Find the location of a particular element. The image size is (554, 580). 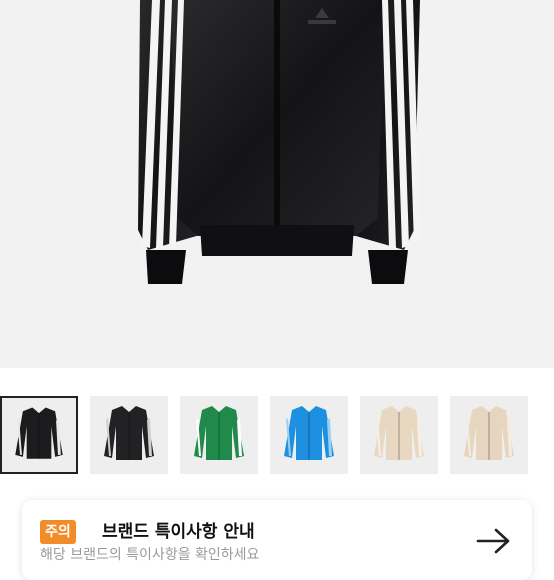

notice-title: 브랜드 특이사항 안내 is located at coordinates (178, 532).